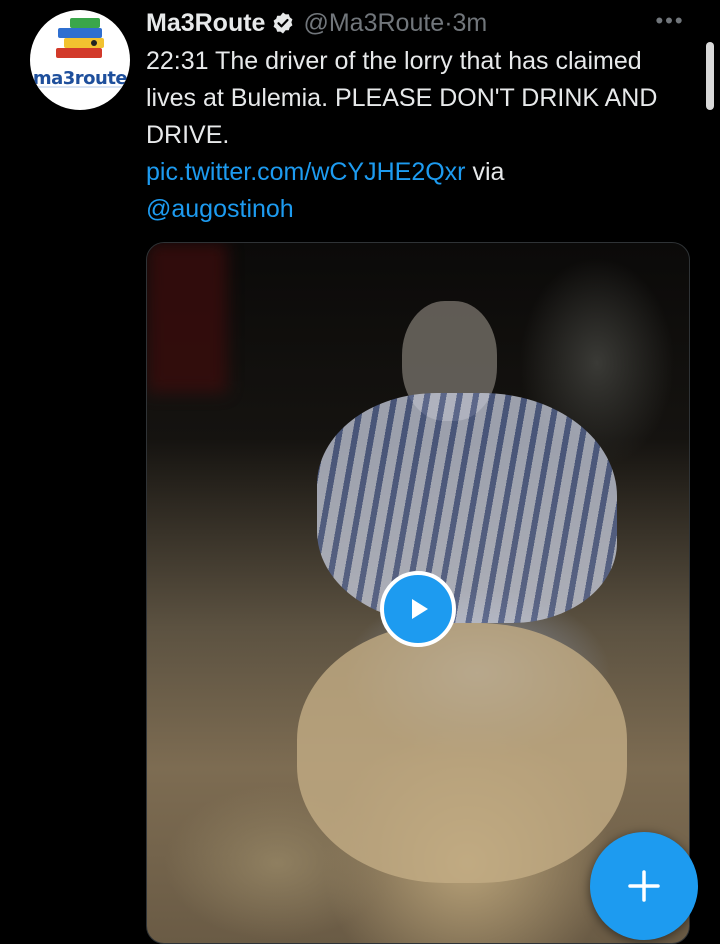 This screenshot has height=944, width=720. What do you see at coordinates (306, 172) in the screenshot?
I see `media-link: pic.twitter.com/wCYJHE2Qxr` at bounding box center [306, 172].